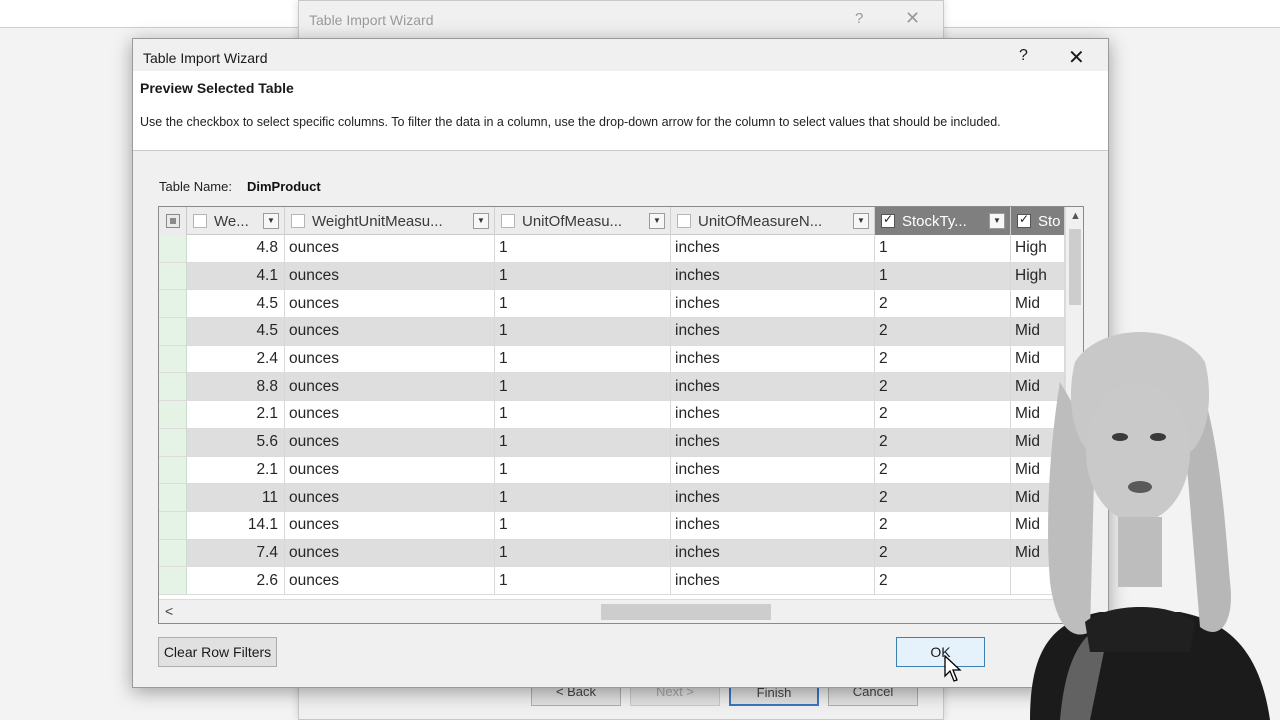 This screenshot has height=720, width=1280. I want to click on table-cell: 7.4, so click(236, 553).